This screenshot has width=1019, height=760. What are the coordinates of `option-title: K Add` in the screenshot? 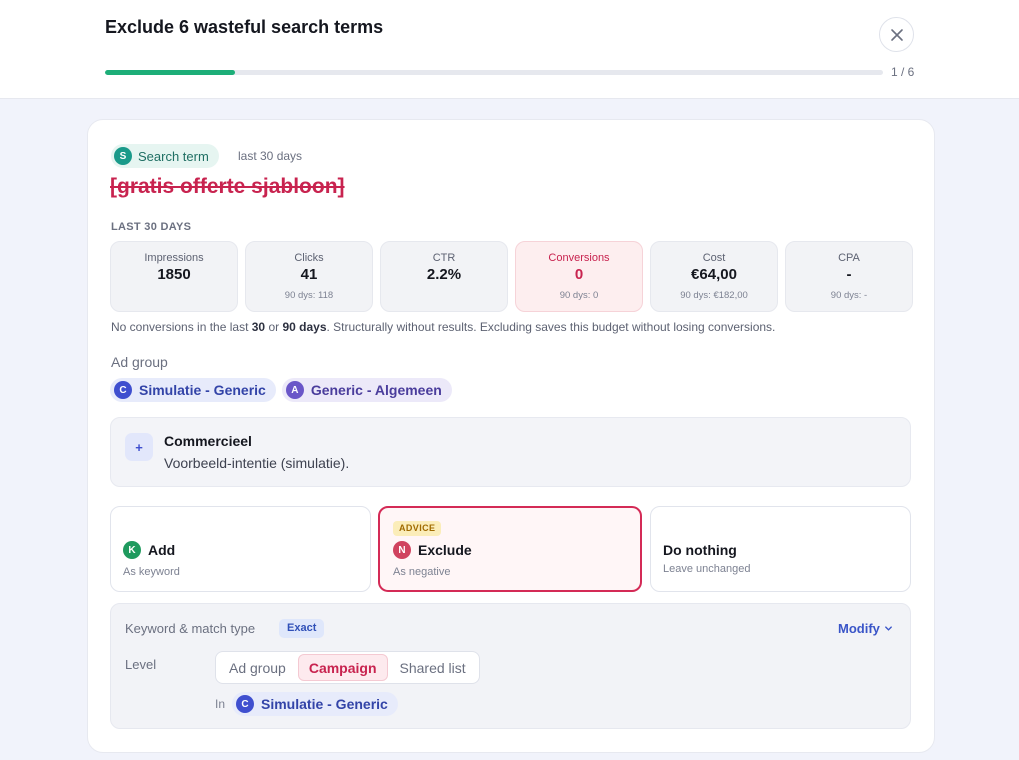 It's located at (149, 550).